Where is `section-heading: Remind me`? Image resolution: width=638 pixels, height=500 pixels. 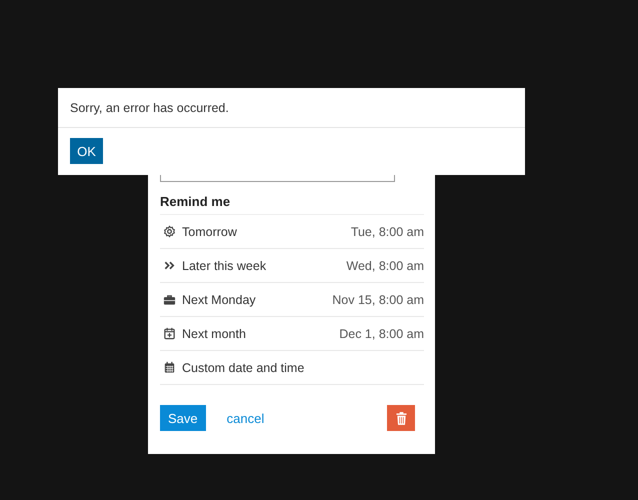 section-heading: Remind me is located at coordinates (292, 204).